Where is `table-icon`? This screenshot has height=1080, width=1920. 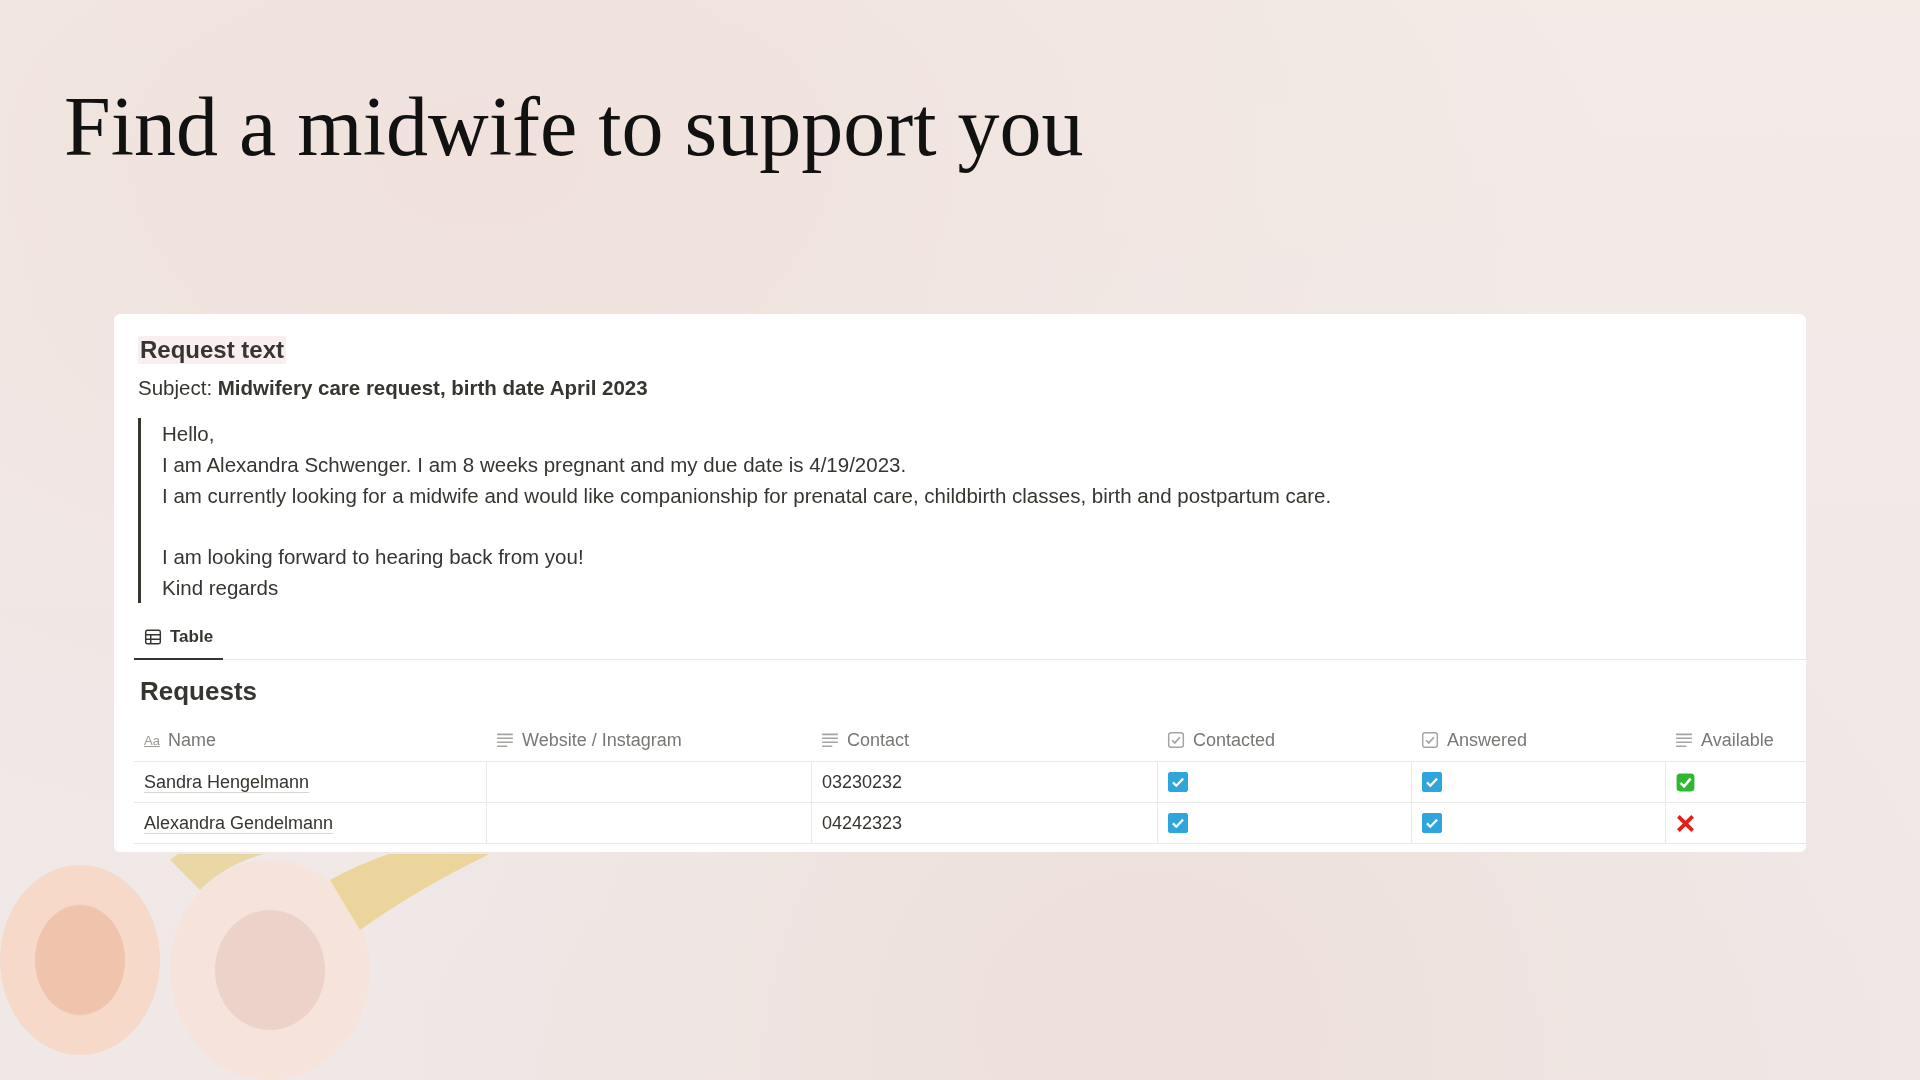 table-icon is located at coordinates (153, 637).